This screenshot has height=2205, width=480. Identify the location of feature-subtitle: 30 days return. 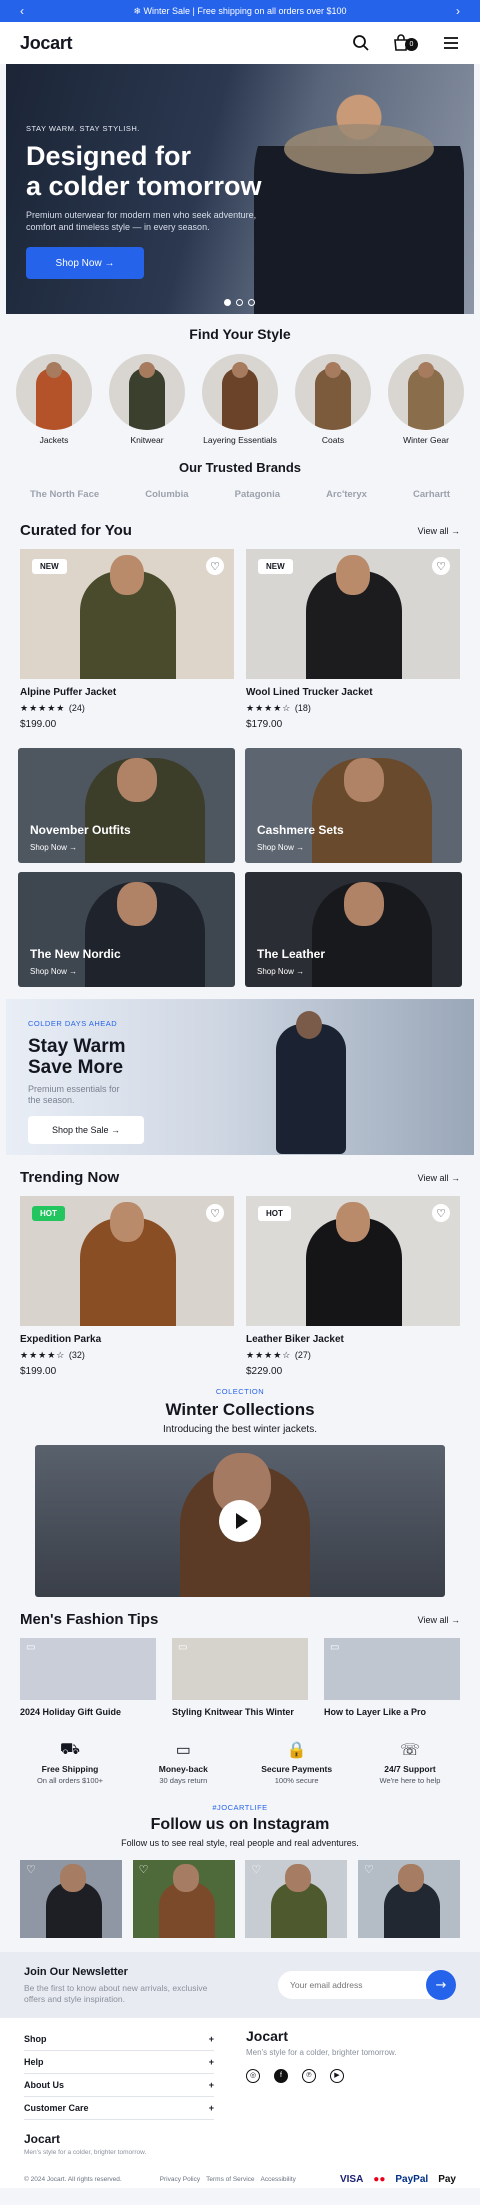
(183, 1780).